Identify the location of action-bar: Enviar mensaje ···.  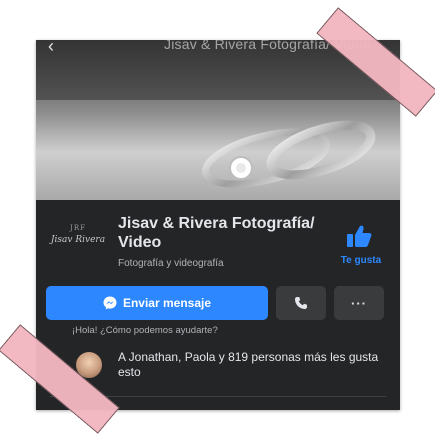
(218, 303).